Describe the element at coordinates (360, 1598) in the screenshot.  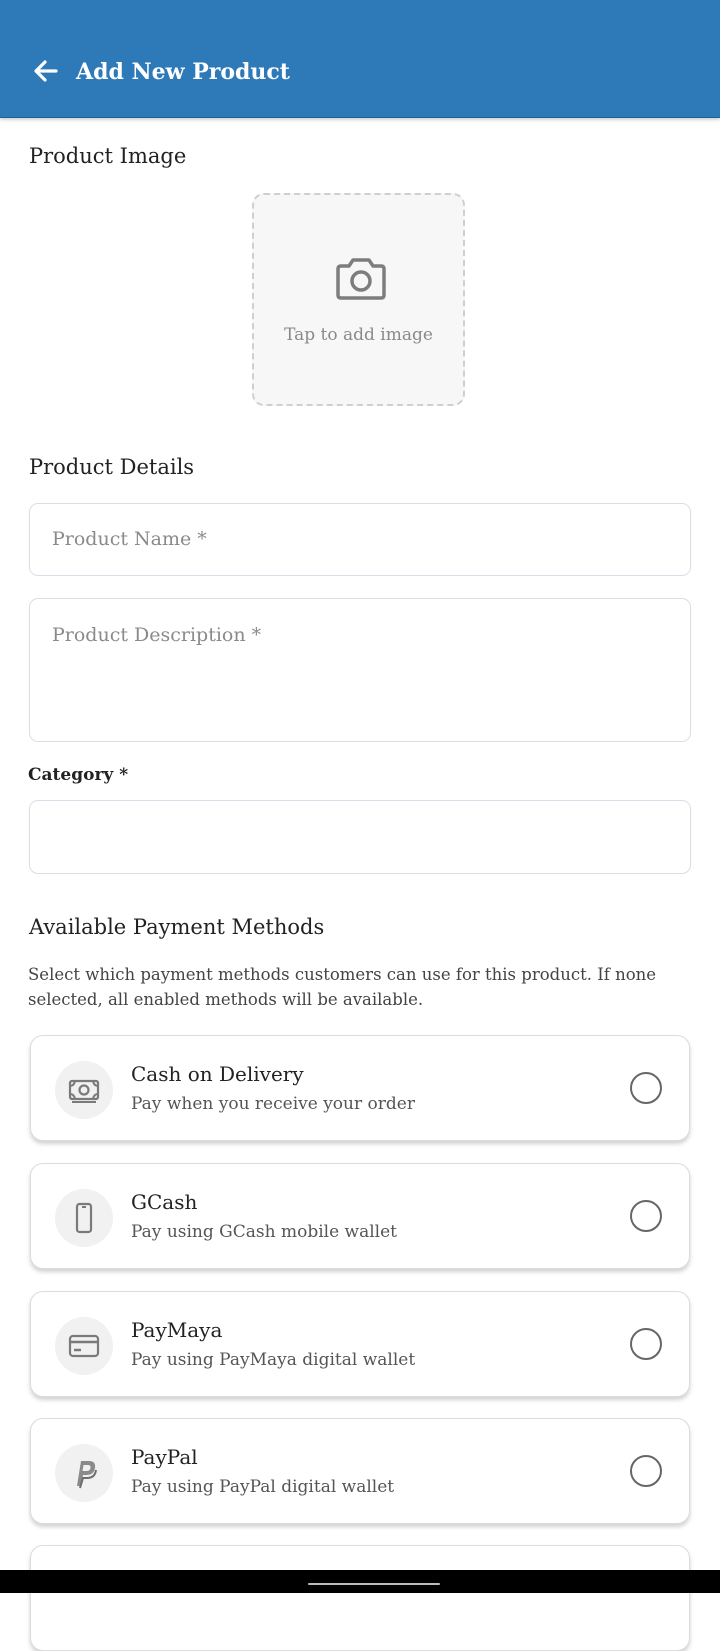
I see `payment-method-card-partial` at that location.